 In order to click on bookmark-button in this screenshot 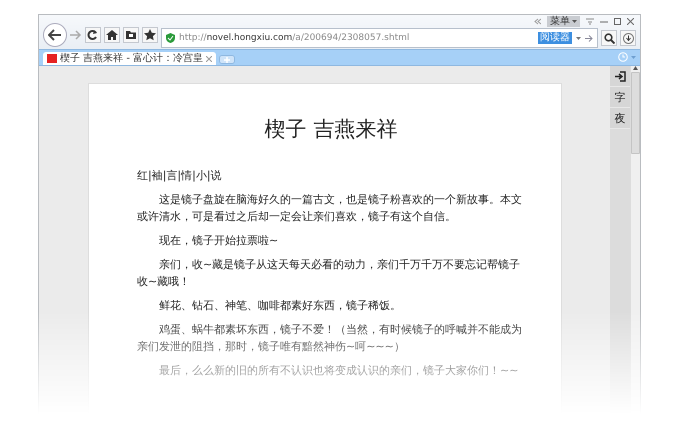, I will do `click(150, 35)`.